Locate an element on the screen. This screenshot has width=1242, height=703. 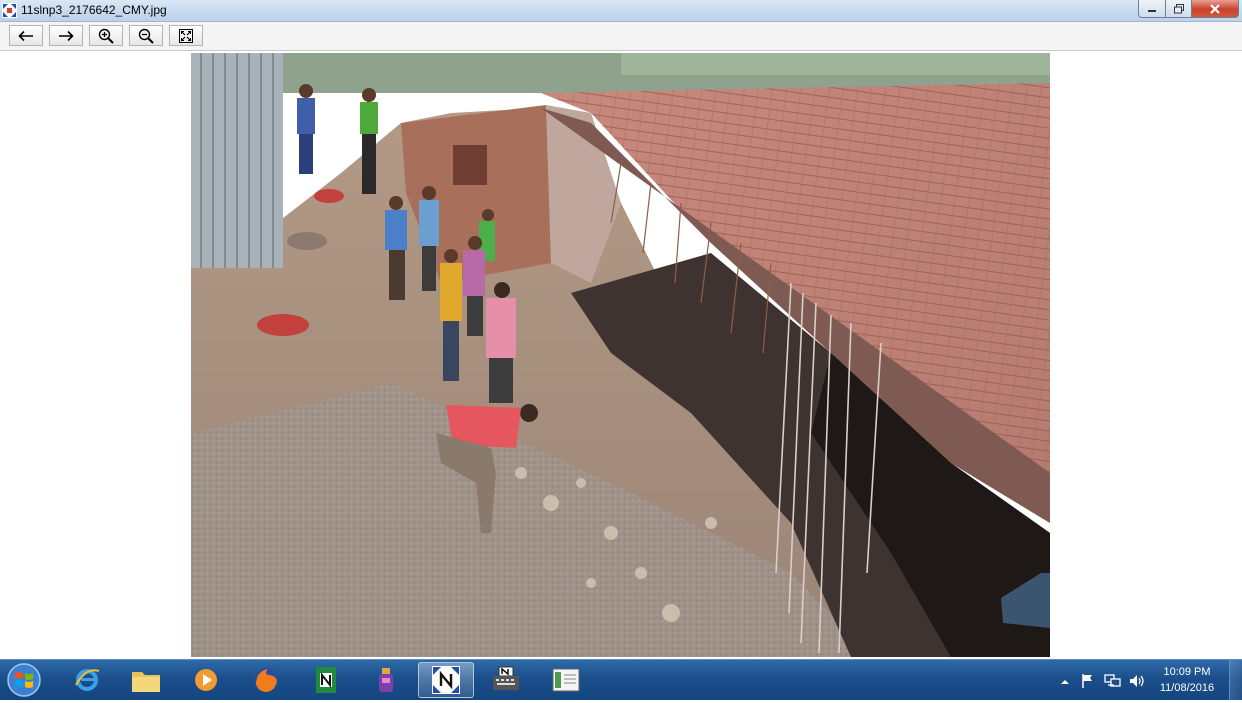
n-expand-icon is located at coordinates (446, 680).